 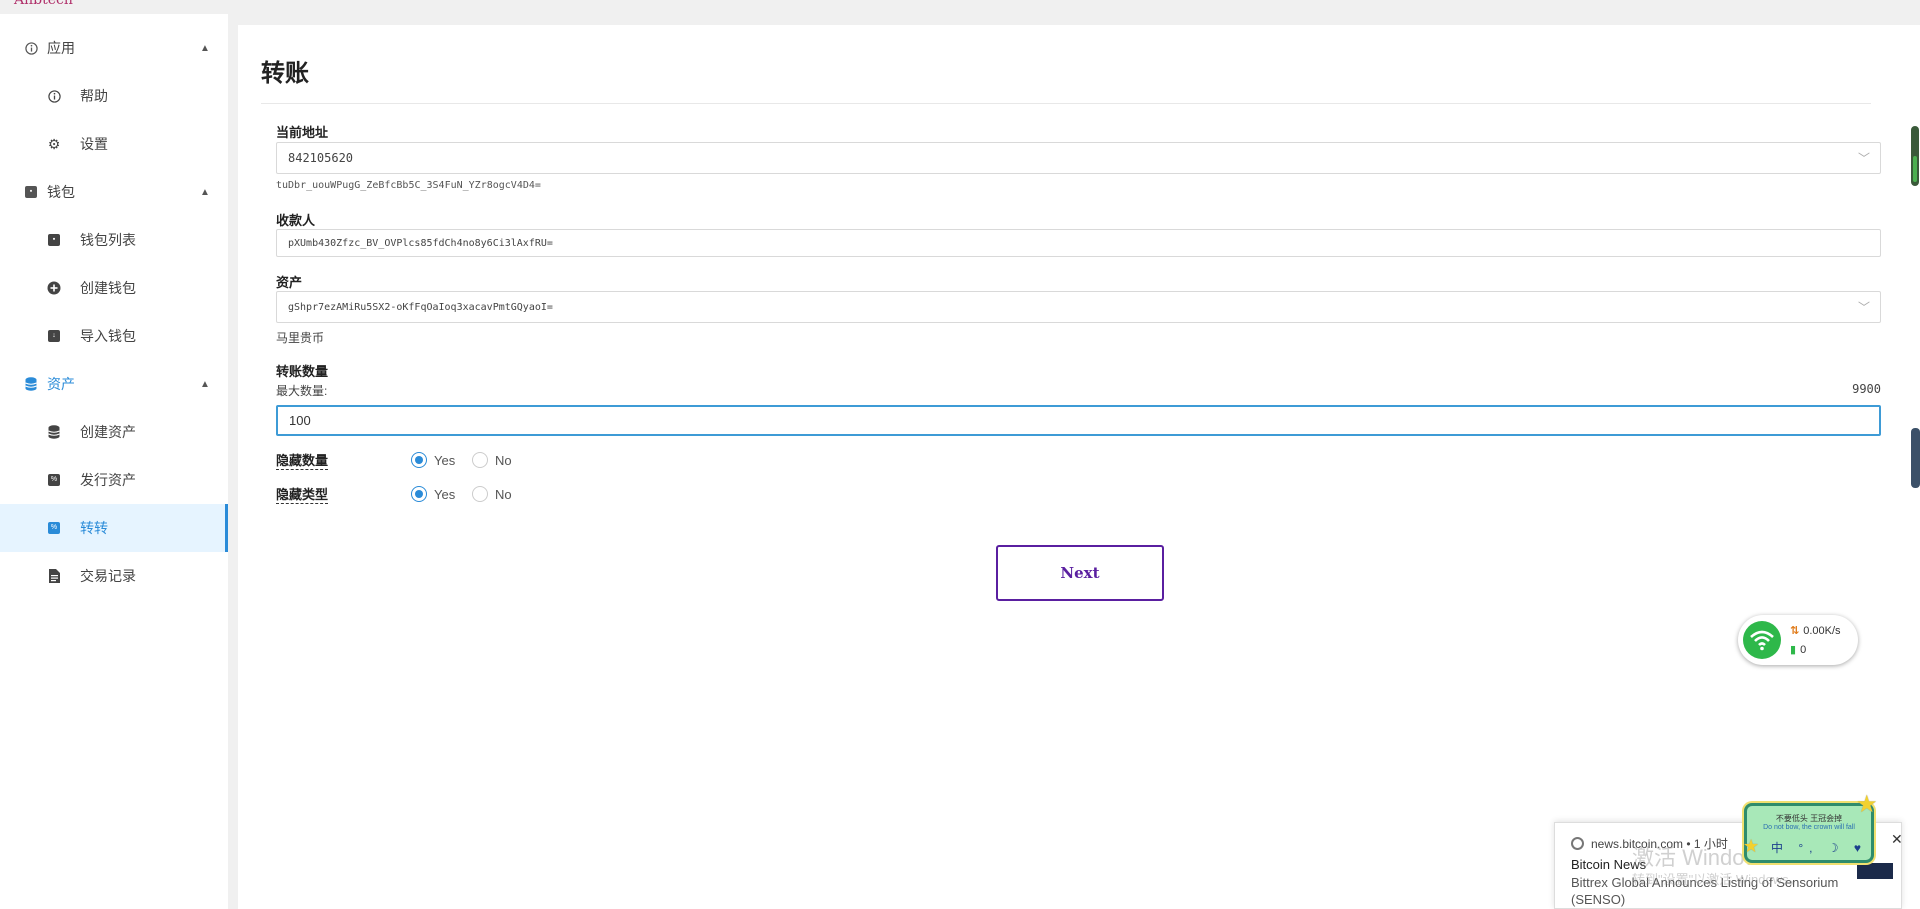 What do you see at coordinates (94, 528) in the screenshot?
I see `sidebar-item-label: 转转` at bounding box center [94, 528].